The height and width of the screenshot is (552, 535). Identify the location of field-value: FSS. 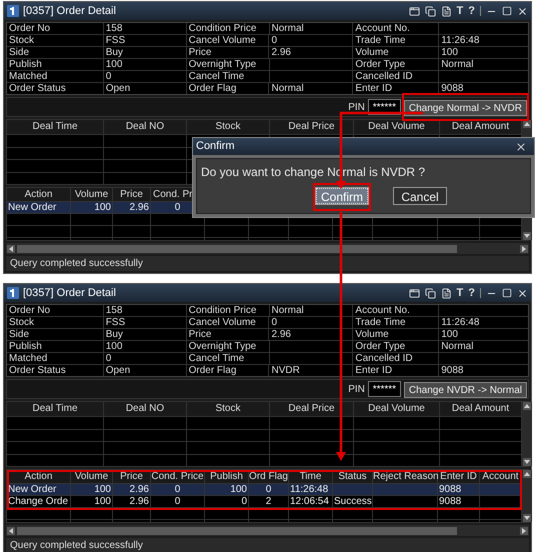
(145, 322).